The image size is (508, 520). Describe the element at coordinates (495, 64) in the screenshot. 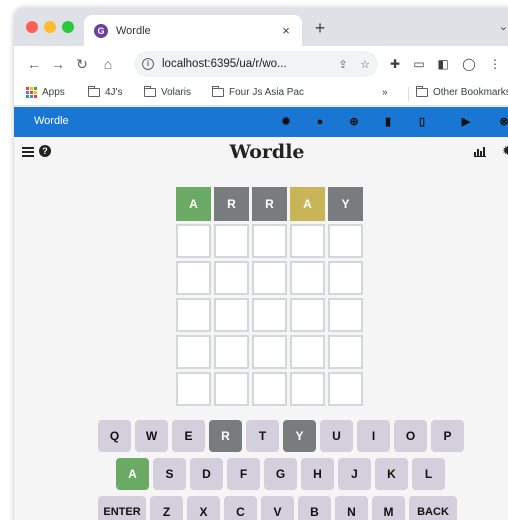

I see `menu-kebab-icon: ⋮` at that location.